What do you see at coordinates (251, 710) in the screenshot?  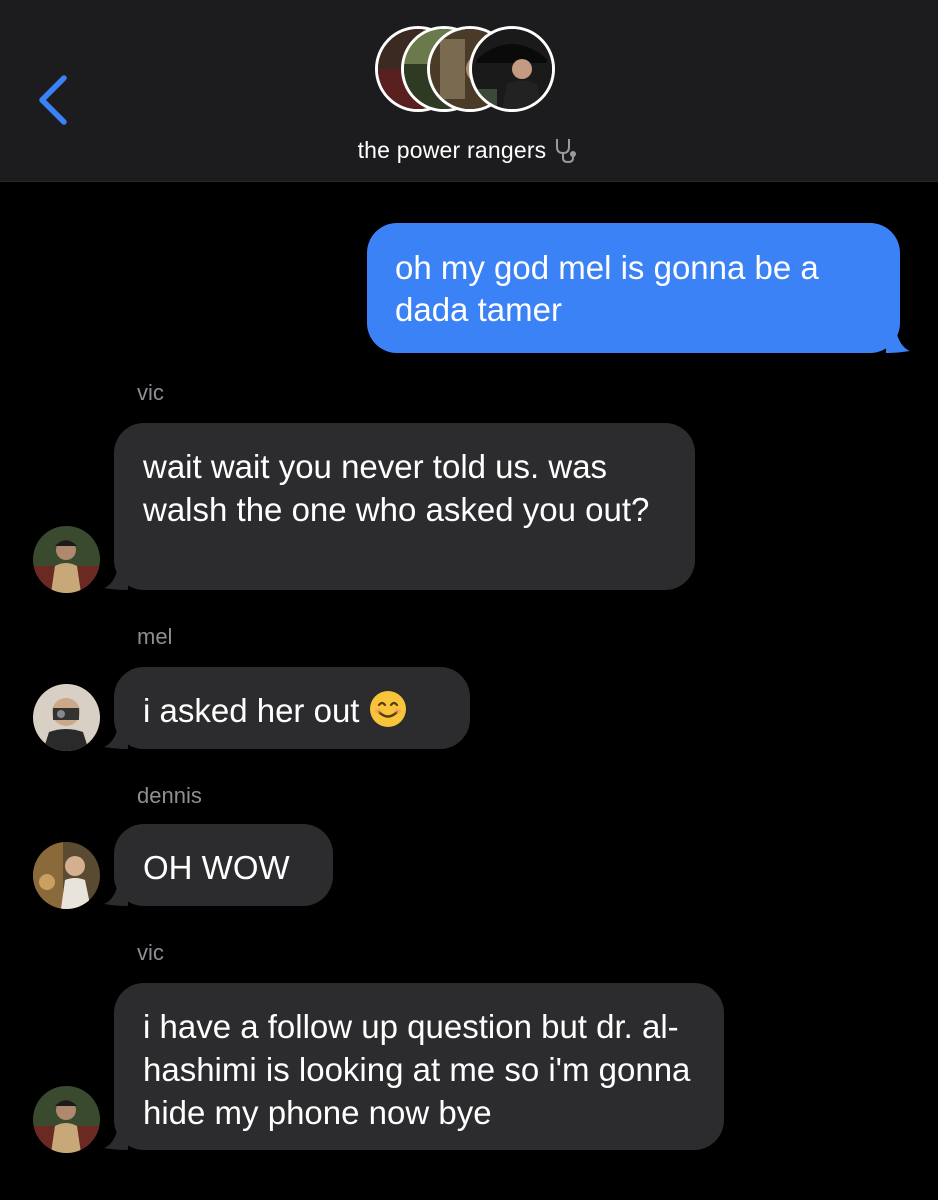 I see `message-text: i asked her out` at bounding box center [251, 710].